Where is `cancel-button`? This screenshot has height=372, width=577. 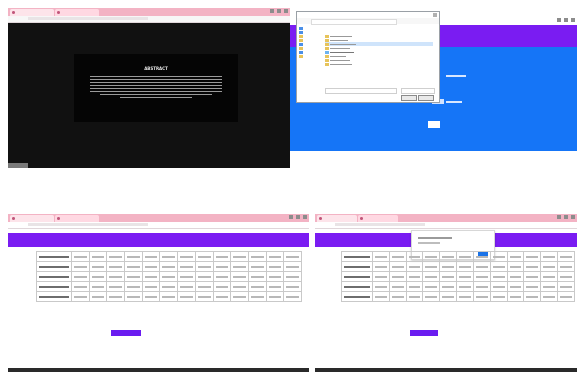
cancel-button is located at coordinates (426, 98).